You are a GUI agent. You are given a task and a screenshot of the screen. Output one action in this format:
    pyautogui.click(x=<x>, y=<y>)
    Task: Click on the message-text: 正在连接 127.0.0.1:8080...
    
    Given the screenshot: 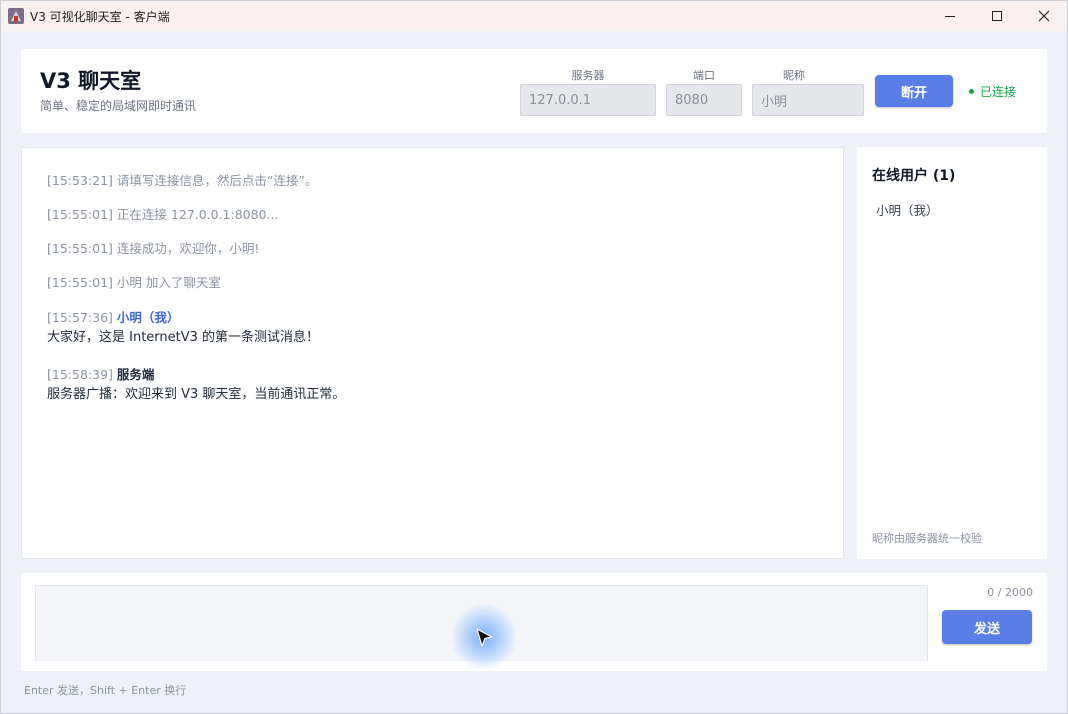 What is the action you would take?
    pyautogui.click(x=197, y=214)
    